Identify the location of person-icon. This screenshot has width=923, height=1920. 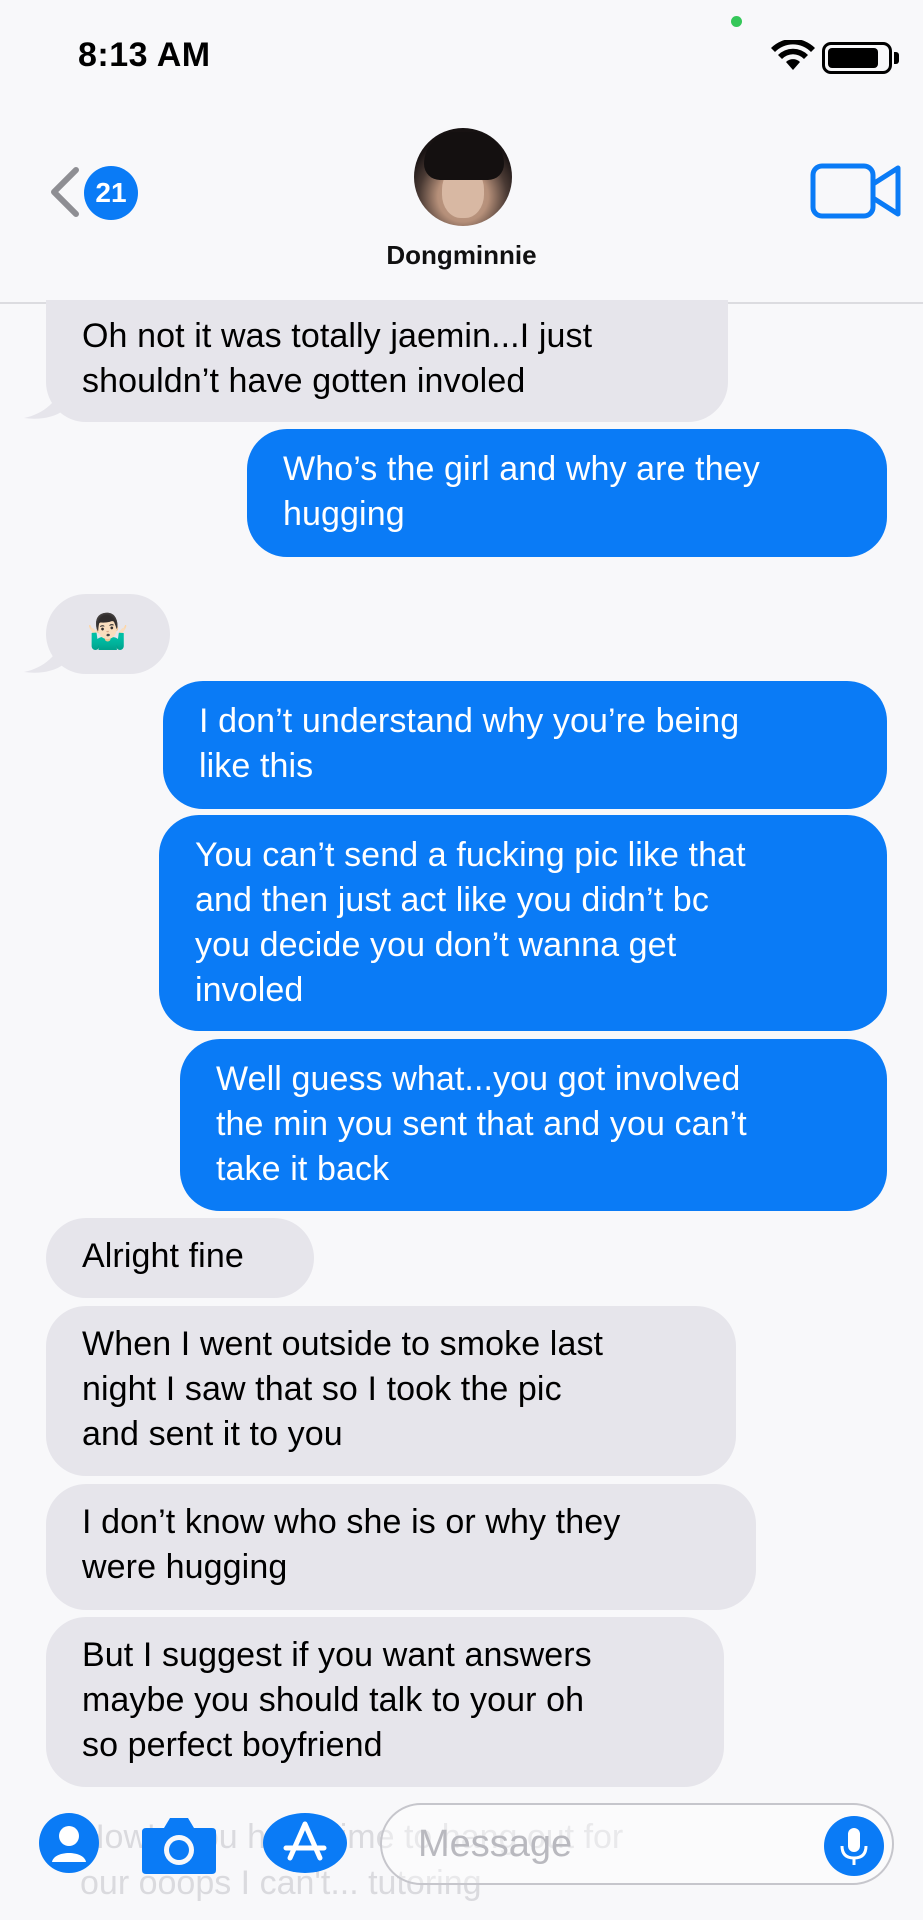
(69, 1843).